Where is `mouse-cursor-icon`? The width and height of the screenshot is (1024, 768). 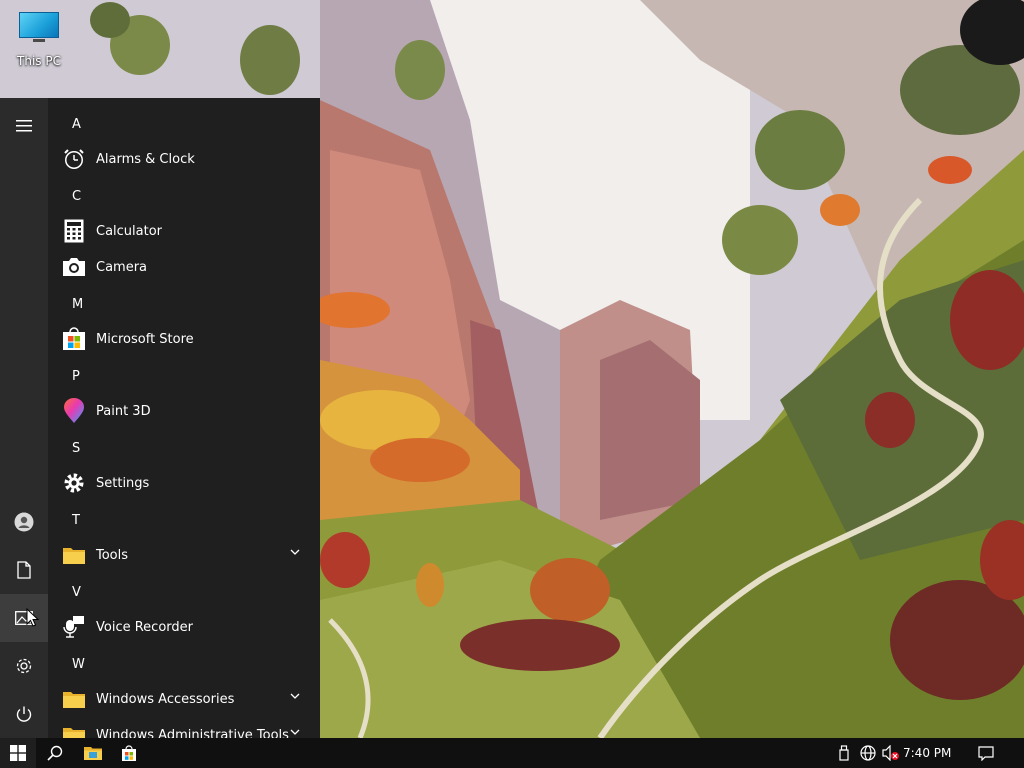
mouse-cursor-icon is located at coordinates (33, 617).